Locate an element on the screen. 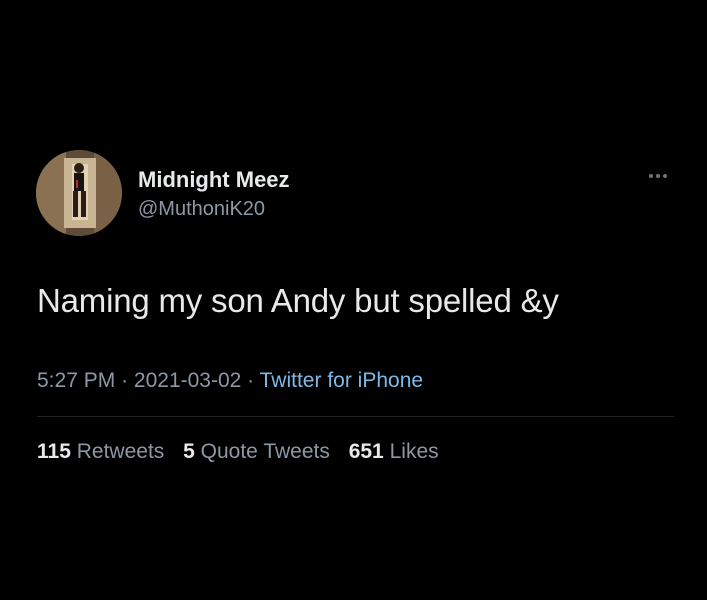 Image resolution: width=707 pixels, height=600 pixels. retweets-count: 115 is located at coordinates (54, 451).